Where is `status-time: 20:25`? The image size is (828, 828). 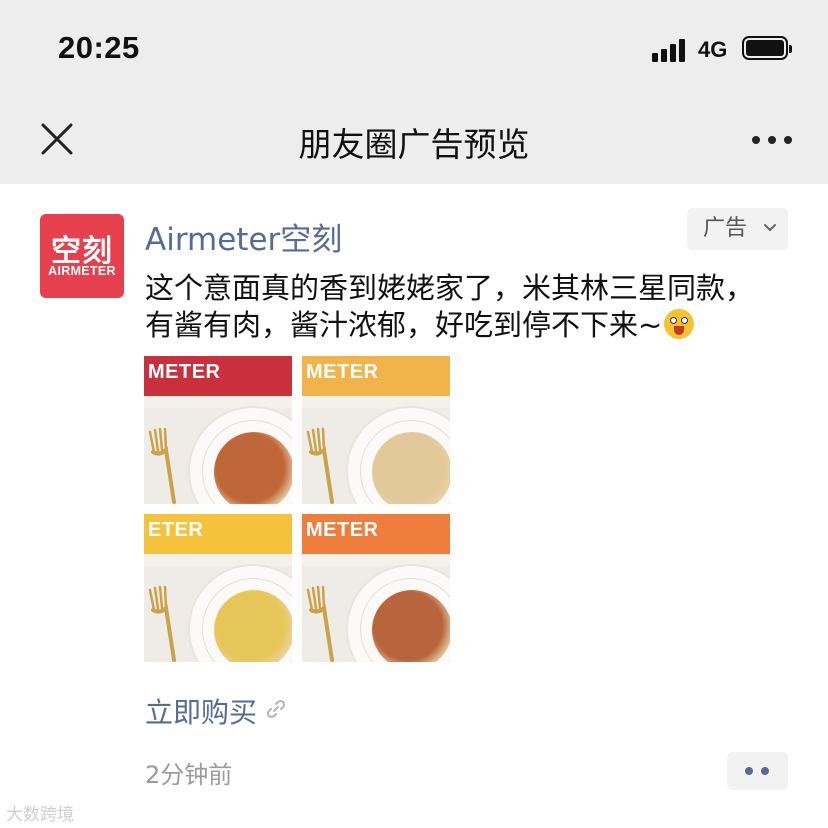 status-time: 20:25 is located at coordinates (99, 47).